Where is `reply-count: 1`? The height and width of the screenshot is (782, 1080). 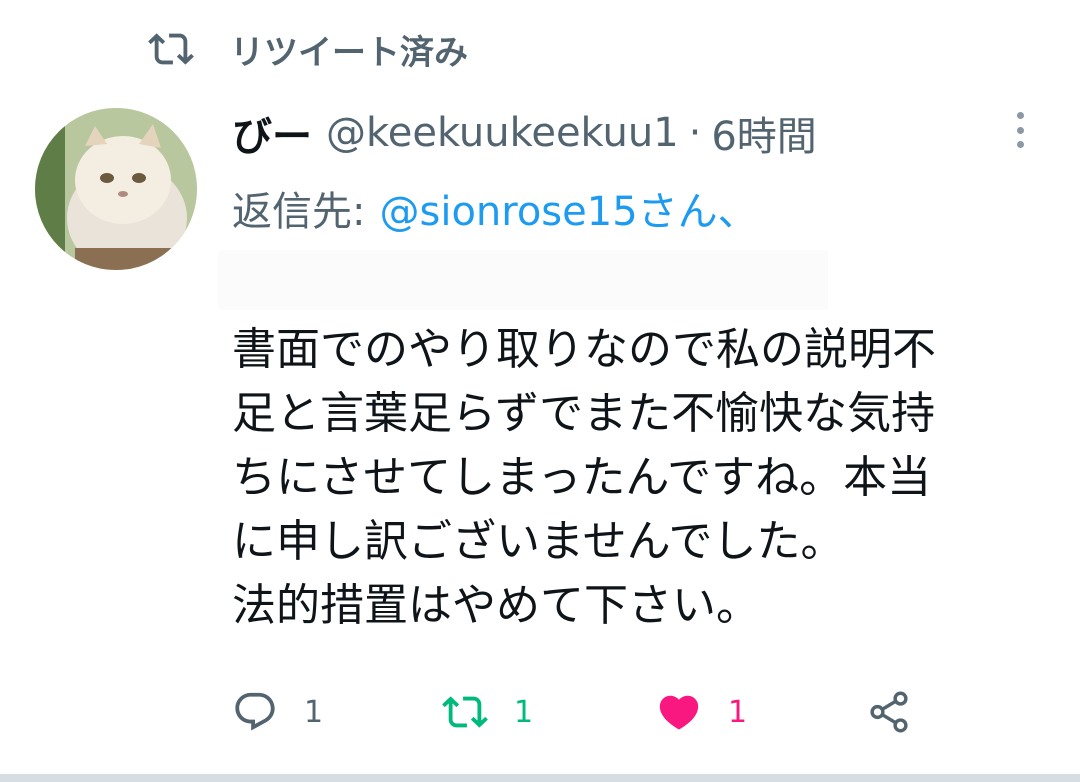
reply-count: 1 is located at coordinates (314, 712).